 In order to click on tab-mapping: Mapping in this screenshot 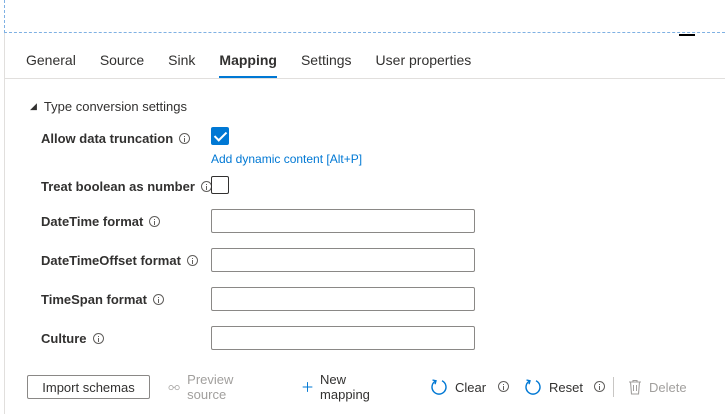, I will do `click(248, 61)`.